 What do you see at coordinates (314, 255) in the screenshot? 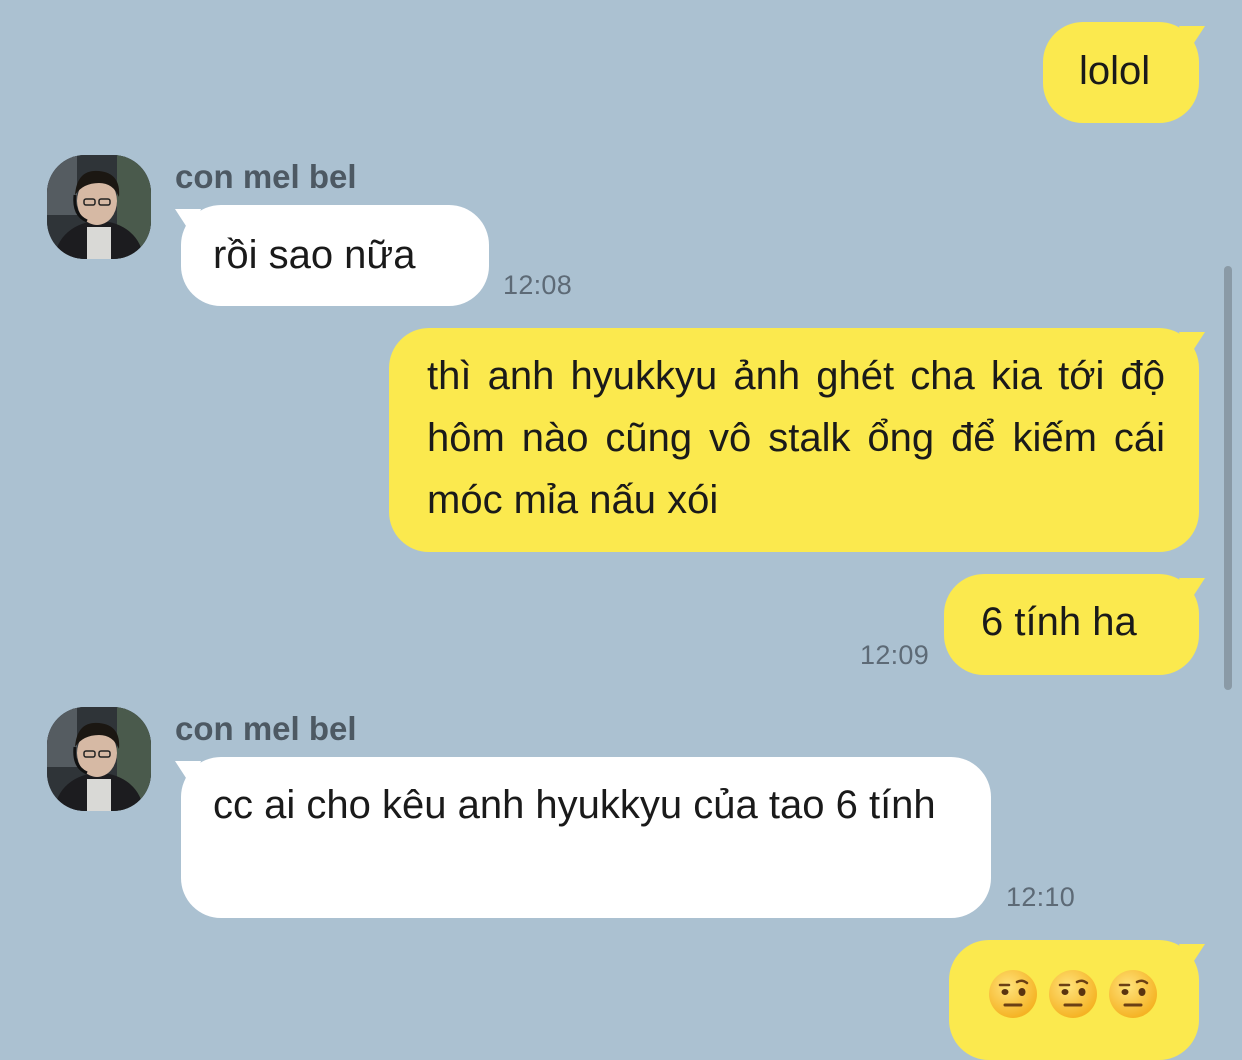
I see `message-text: rồi sao nữa` at bounding box center [314, 255].